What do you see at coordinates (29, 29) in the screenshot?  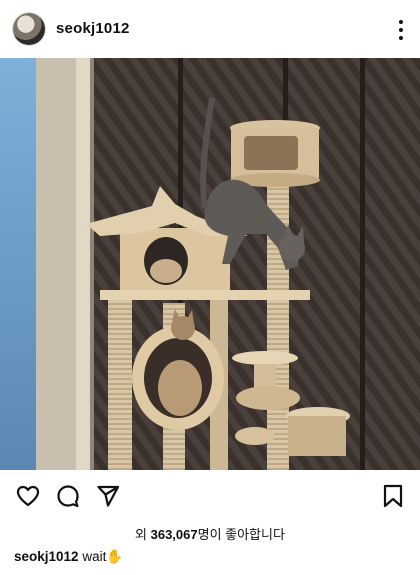 I see `avatar` at bounding box center [29, 29].